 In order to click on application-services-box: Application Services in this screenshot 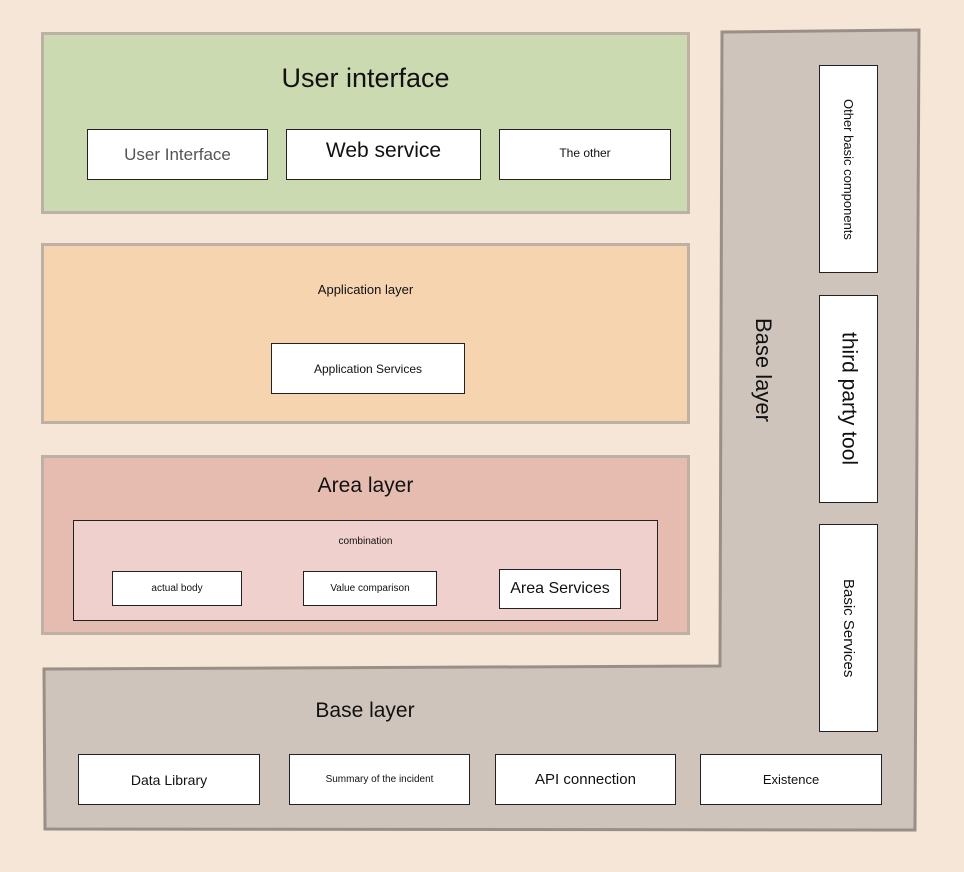, I will do `click(368, 368)`.